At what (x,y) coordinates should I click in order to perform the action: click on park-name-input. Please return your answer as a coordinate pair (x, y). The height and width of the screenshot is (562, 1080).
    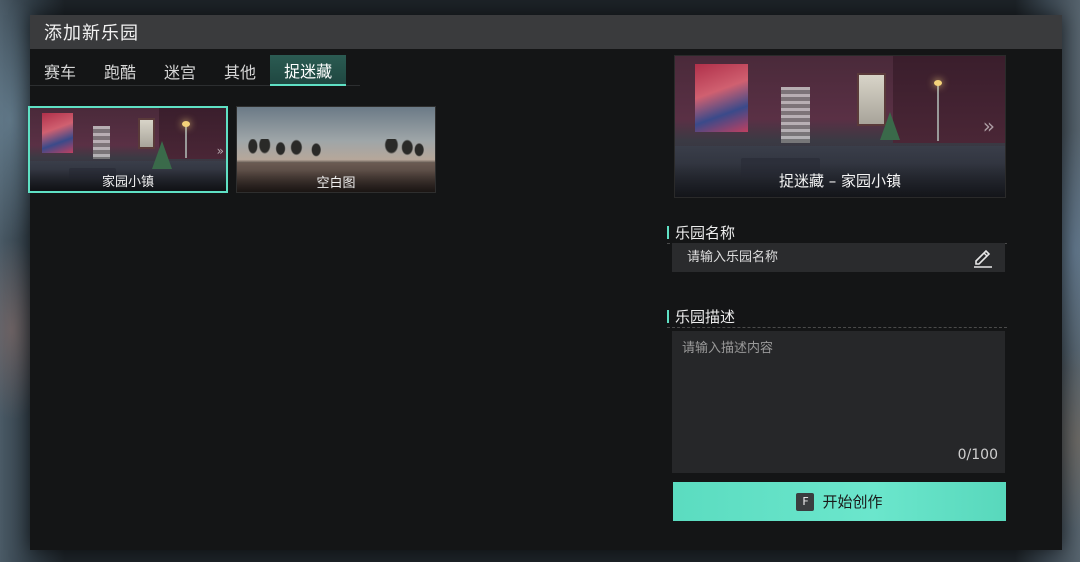
    Looking at the image, I should click on (838, 257).